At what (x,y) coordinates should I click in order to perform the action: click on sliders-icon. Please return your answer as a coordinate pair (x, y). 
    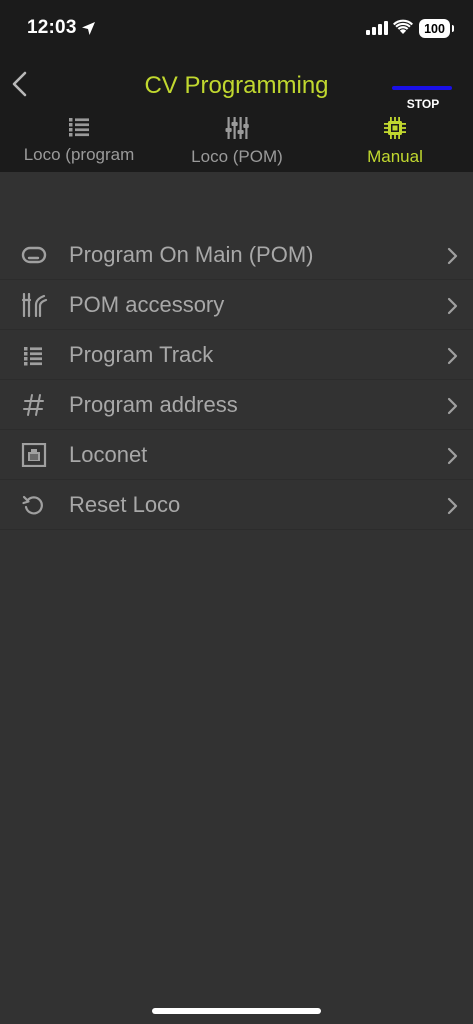
    Looking at the image, I should click on (237, 128).